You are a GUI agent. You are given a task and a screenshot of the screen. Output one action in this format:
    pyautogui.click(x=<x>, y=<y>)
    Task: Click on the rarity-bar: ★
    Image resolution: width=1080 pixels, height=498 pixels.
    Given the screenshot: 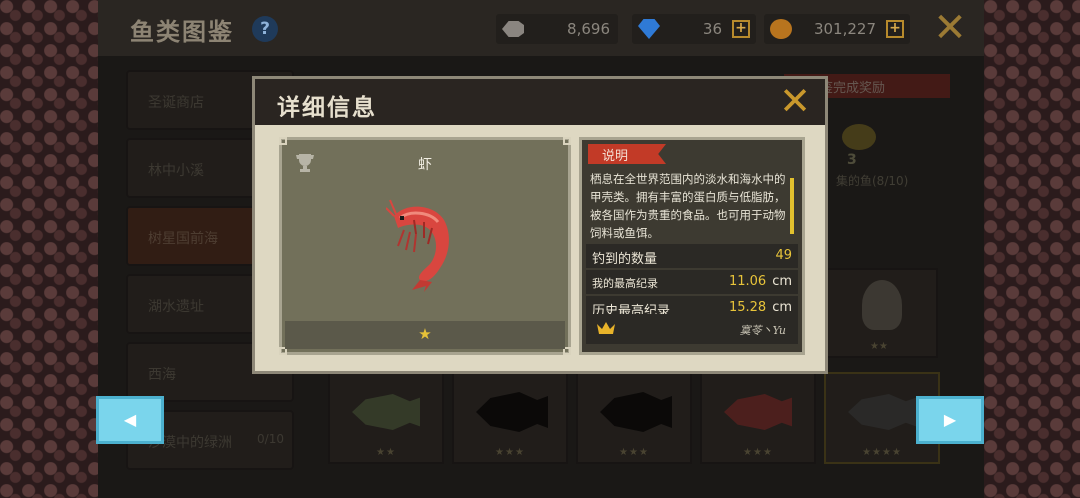 What is the action you would take?
    pyautogui.click(x=425, y=335)
    